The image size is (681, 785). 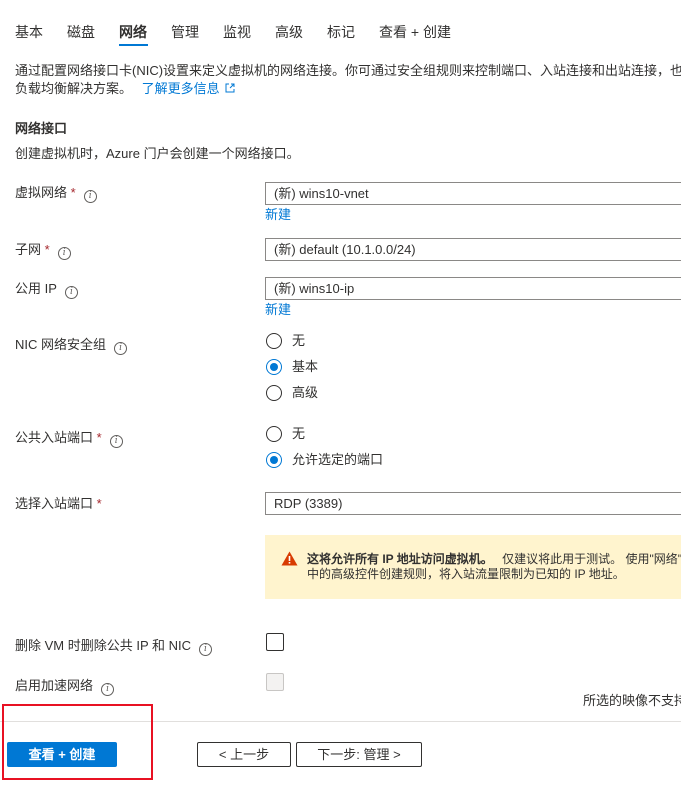 I want to click on nsg-option-advanced-label: 高级, so click(x=305, y=392).